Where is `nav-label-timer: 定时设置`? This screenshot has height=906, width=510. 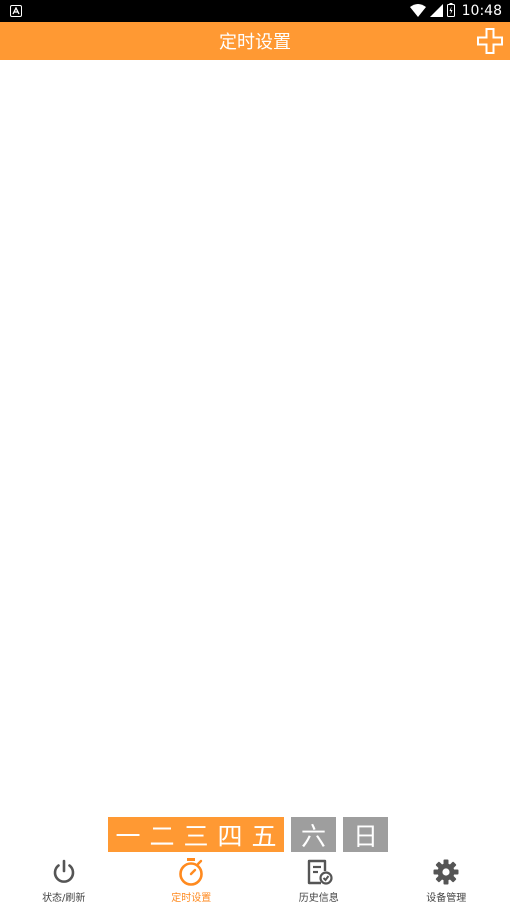 nav-label-timer: 定时设置 is located at coordinates (191, 898).